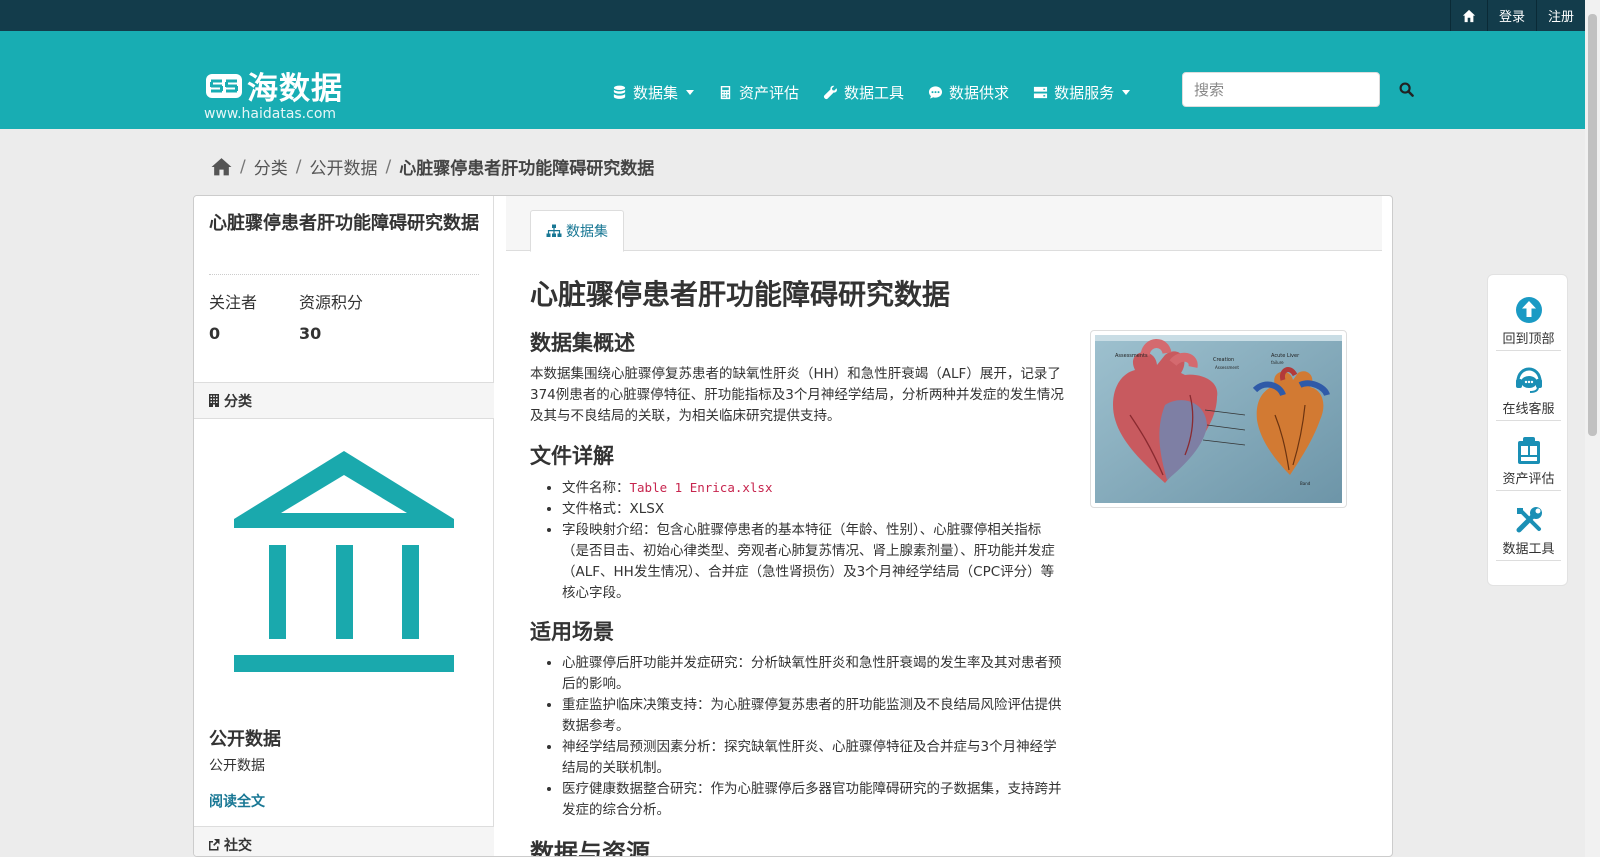 The width and height of the screenshot is (1600, 857). What do you see at coordinates (344, 561) in the screenshot?
I see `institution-icon` at bounding box center [344, 561].